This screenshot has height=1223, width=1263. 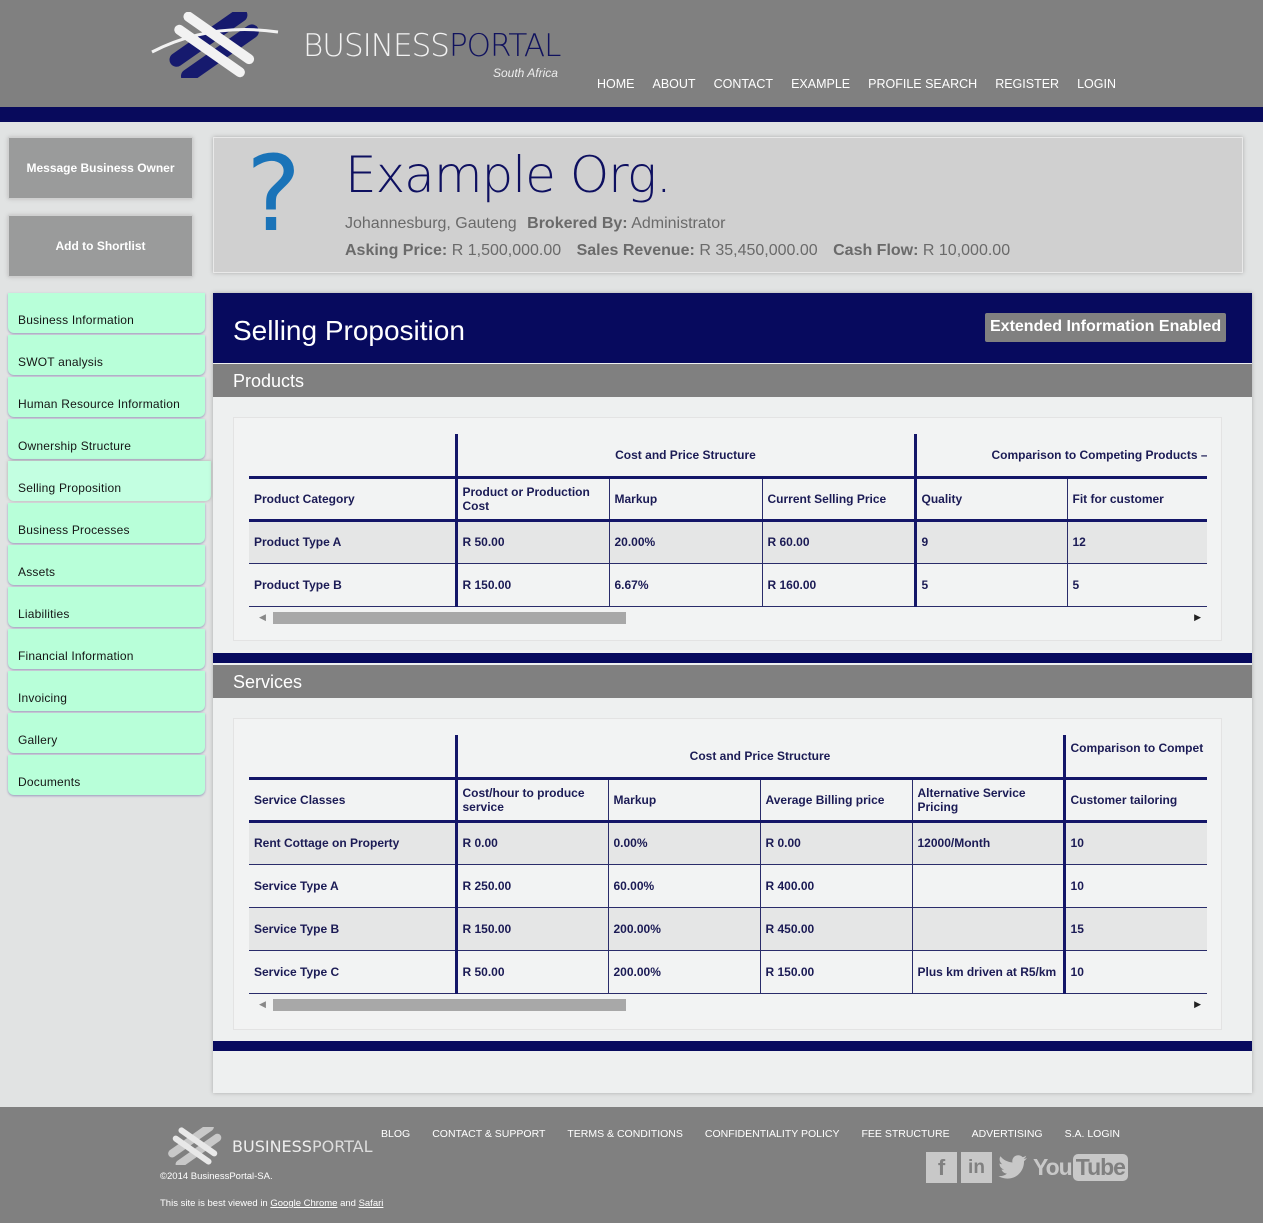 I want to click on sidebar-item-swot-analysis: SWOT analysis, so click(x=106, y=355).